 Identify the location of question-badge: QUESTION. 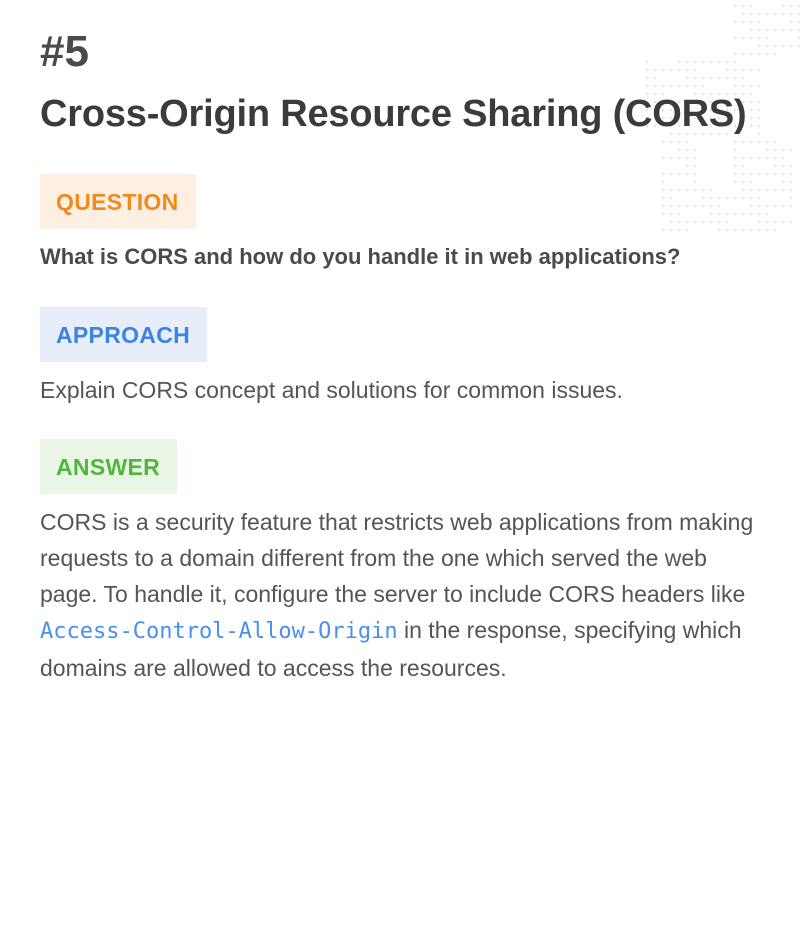
(118, 201).